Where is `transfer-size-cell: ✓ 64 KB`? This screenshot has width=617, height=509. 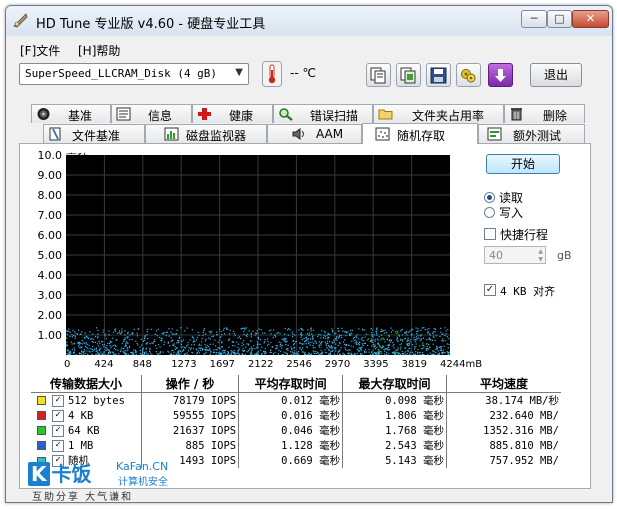 transfer-size-cell: ✓ 64 KB is located at coordinates (86, 430).